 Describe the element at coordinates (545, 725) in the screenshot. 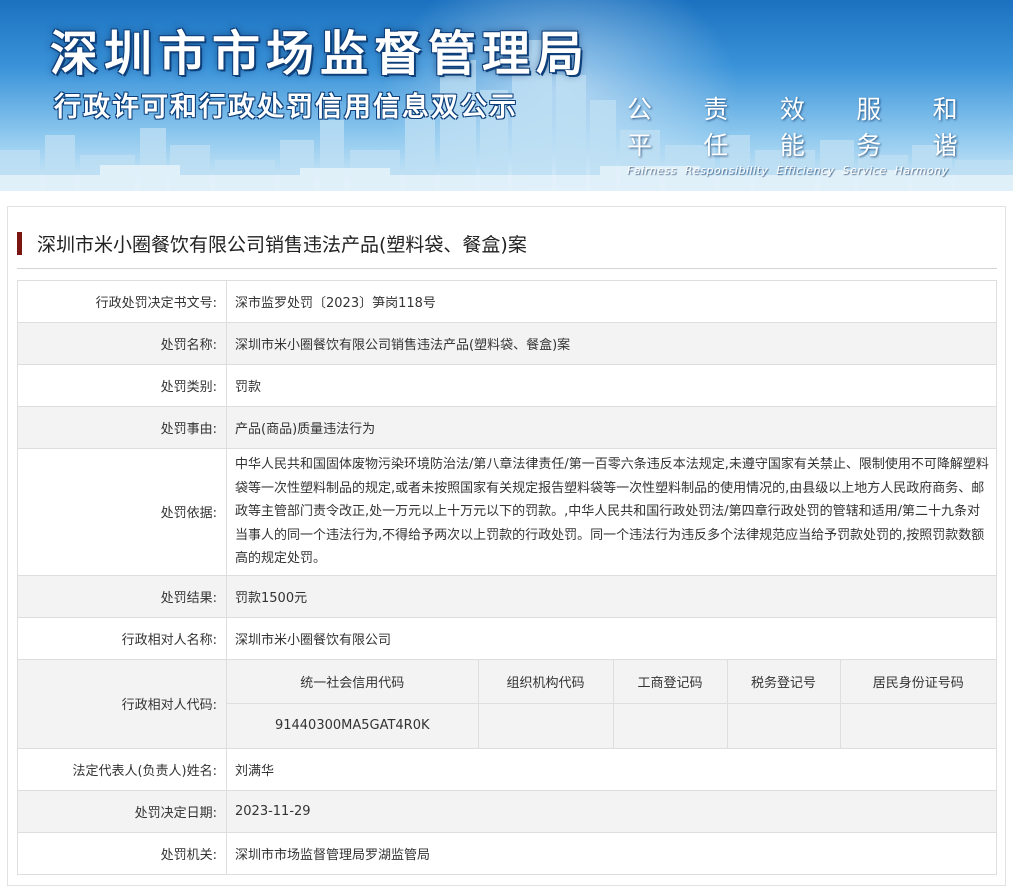

I see `org-code-value` at that location.